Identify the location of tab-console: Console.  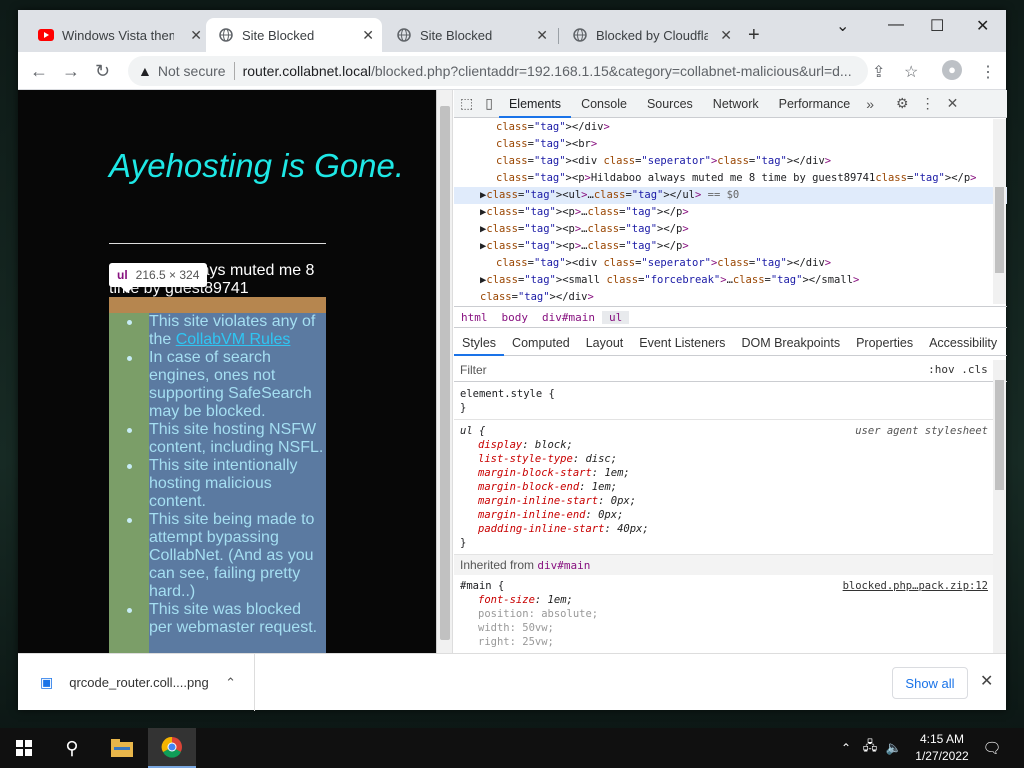
(604, 104).